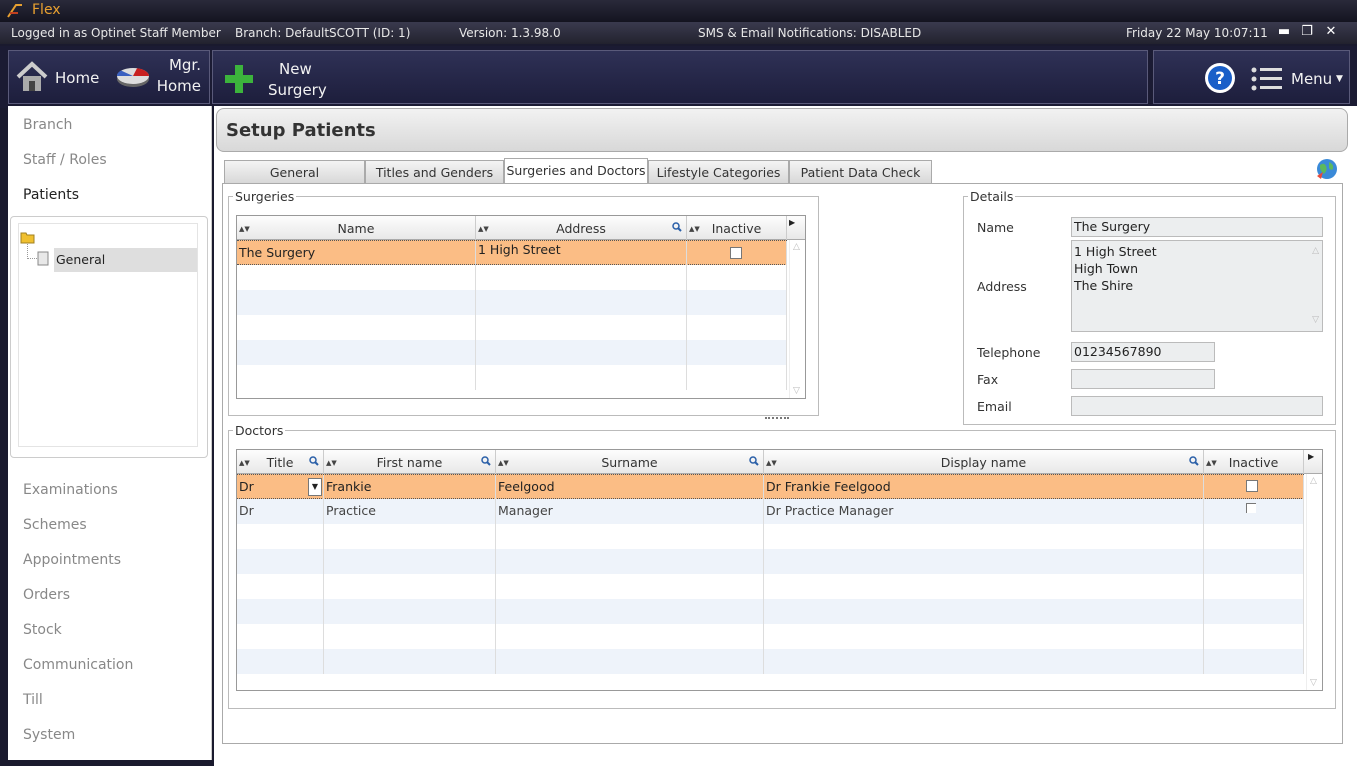  I want to click on column-header-address: ▲▼ Address, so click(581, 228).